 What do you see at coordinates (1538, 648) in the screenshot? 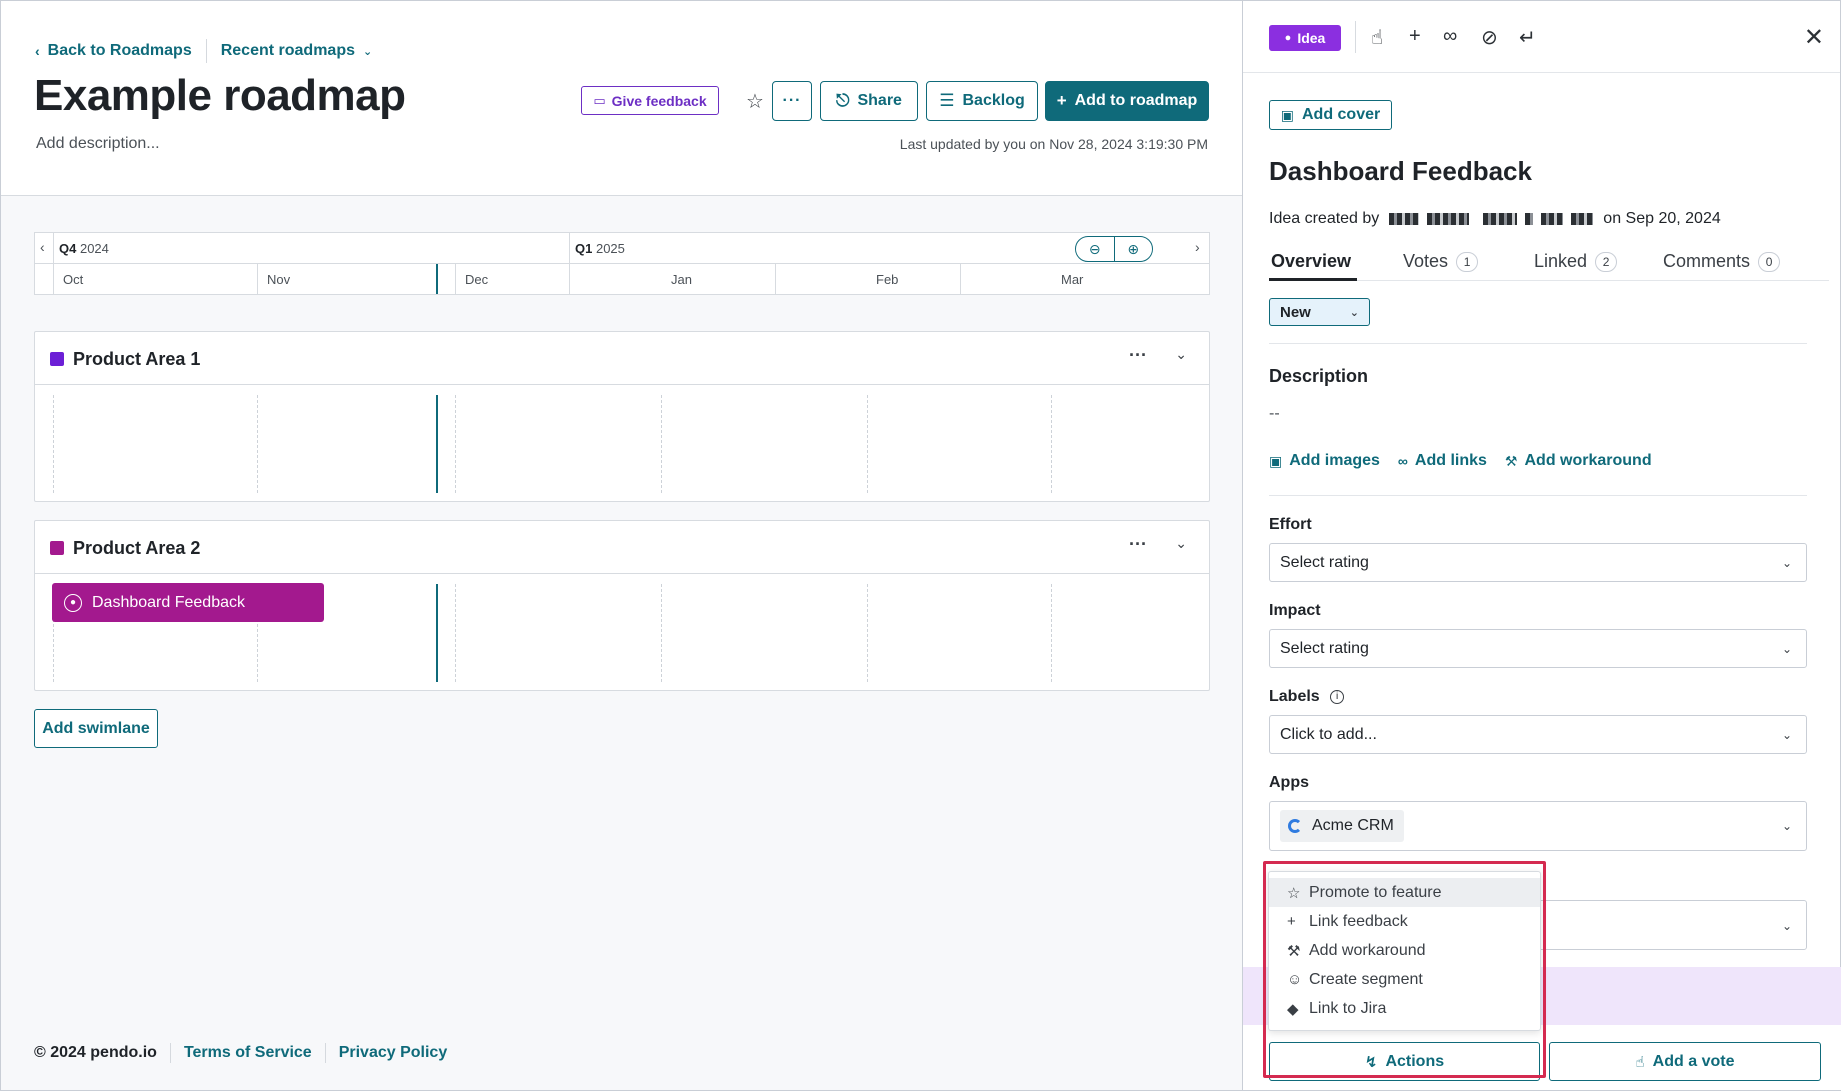
I see `impact-select: Select rating ⌄` at bounding box center [1538, 648].